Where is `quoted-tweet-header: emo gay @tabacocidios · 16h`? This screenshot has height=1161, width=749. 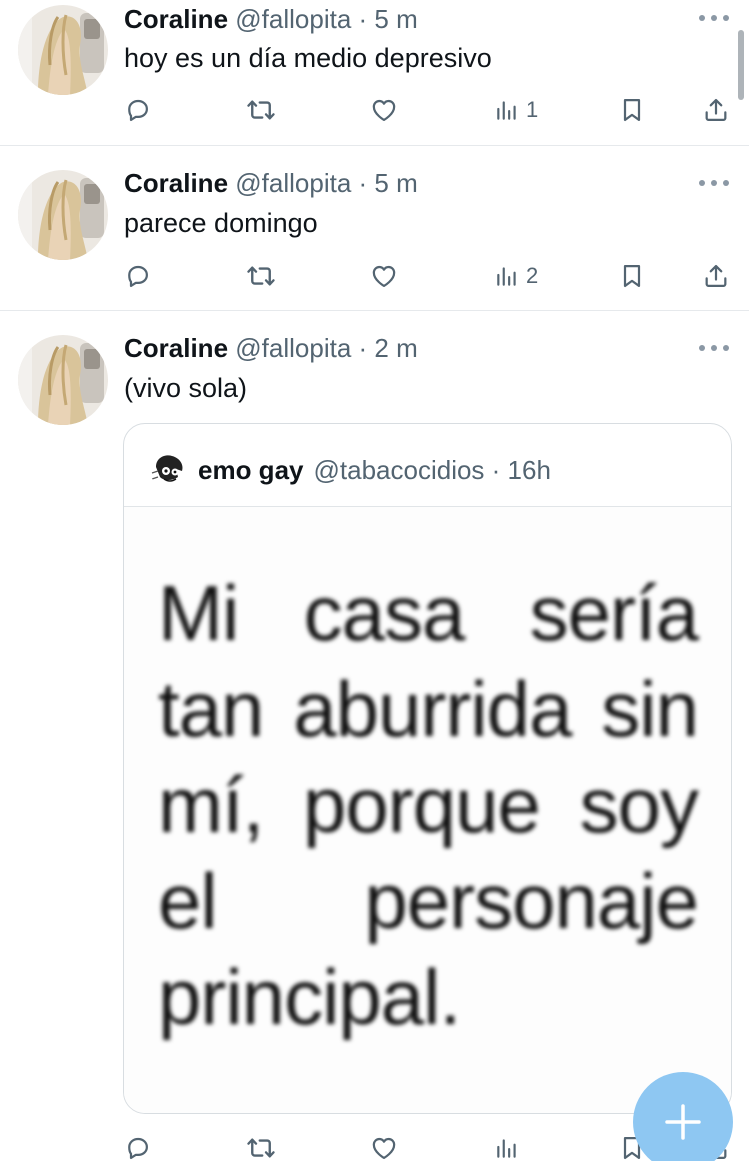
quoted-tweet-header: emo gay @tabacocidios · 16h is located at coordinates (350, 470).